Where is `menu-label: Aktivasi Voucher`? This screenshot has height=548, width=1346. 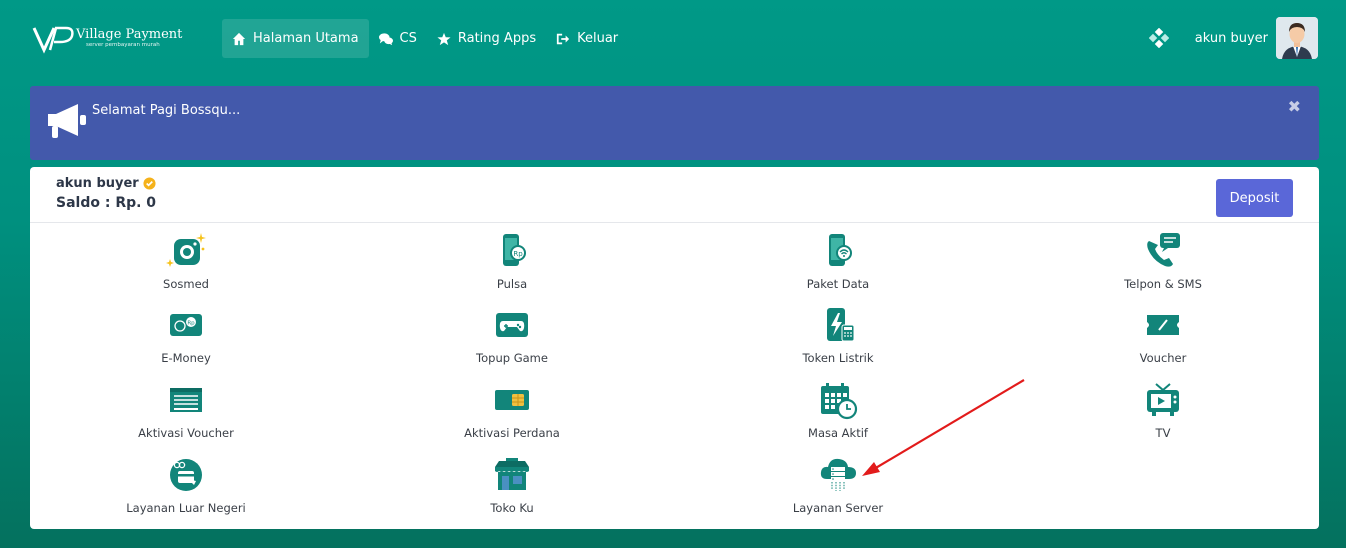
menu-label: Aktivasi Voucher is located at coordinates (186, 433).